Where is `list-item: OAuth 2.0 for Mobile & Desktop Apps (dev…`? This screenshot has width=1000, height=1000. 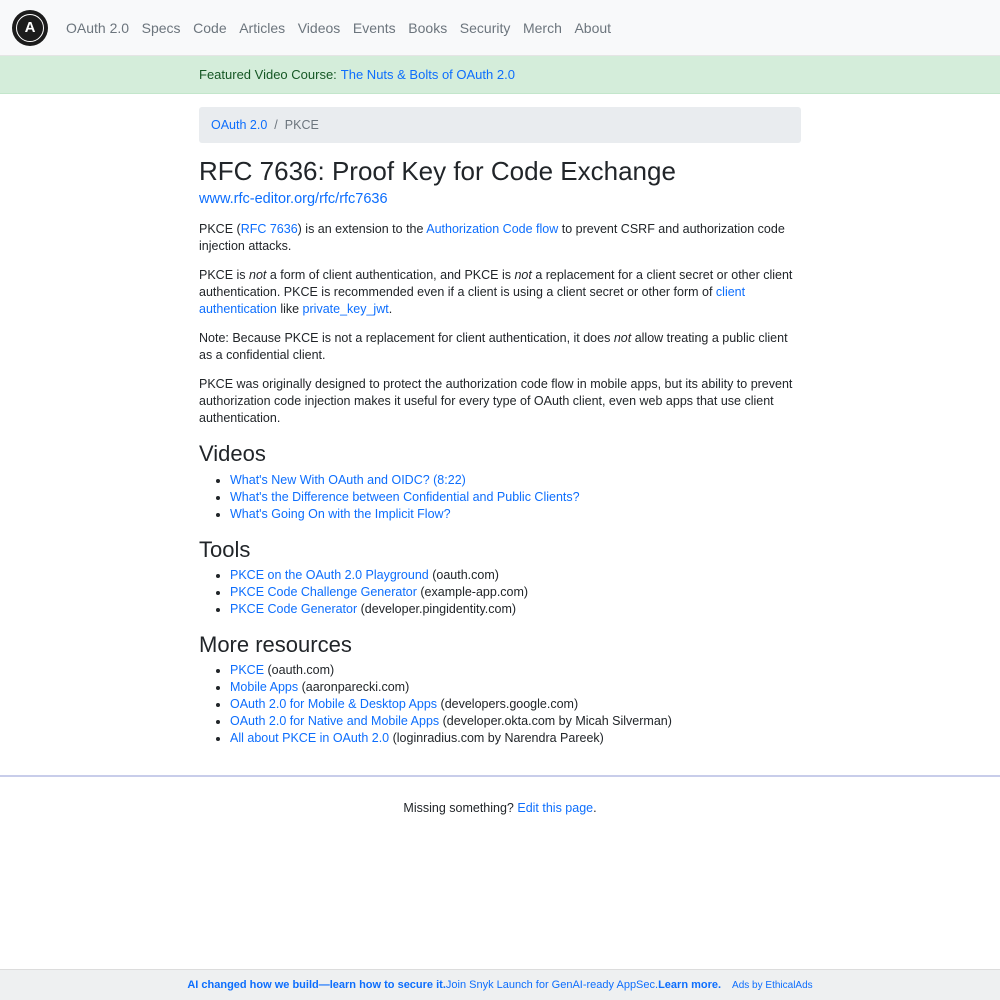 list-item: OAuth 2.0 for Mobile & Desktop Apps (dev… is located at coordinates (515, 704).